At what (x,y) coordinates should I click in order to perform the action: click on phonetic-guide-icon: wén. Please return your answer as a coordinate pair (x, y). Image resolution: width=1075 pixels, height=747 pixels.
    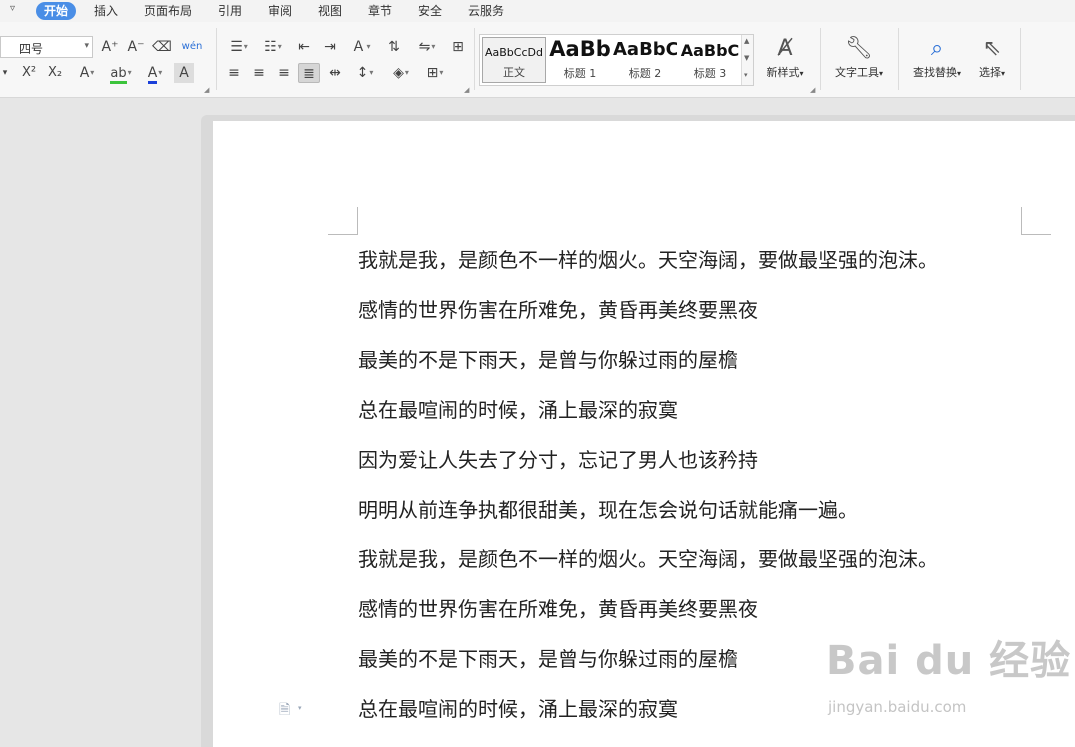
    Looking at the image, I should click on (192, 47).